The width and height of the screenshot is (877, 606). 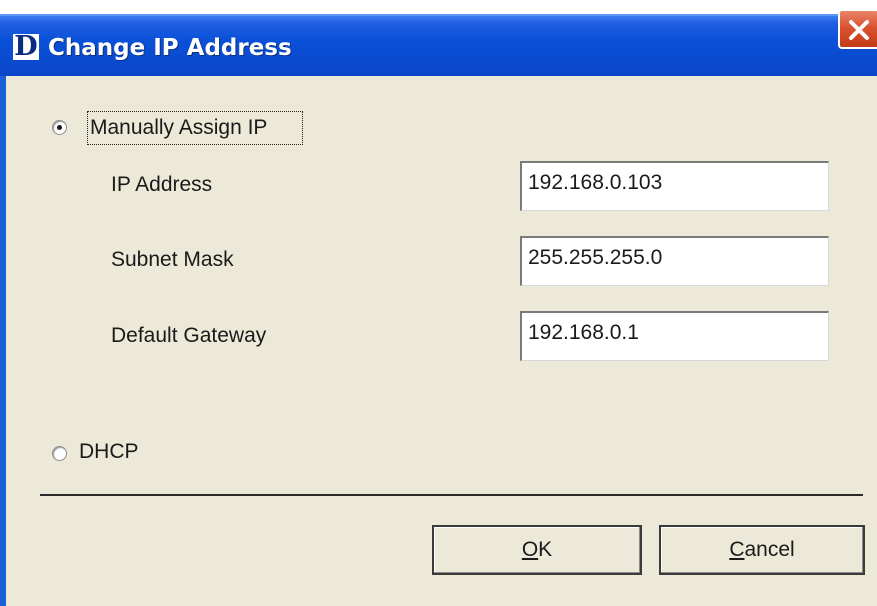 What do you see at coordinates (451, 495) in the screenshot?
I see `separator-line` at bounding box center [451, 495].